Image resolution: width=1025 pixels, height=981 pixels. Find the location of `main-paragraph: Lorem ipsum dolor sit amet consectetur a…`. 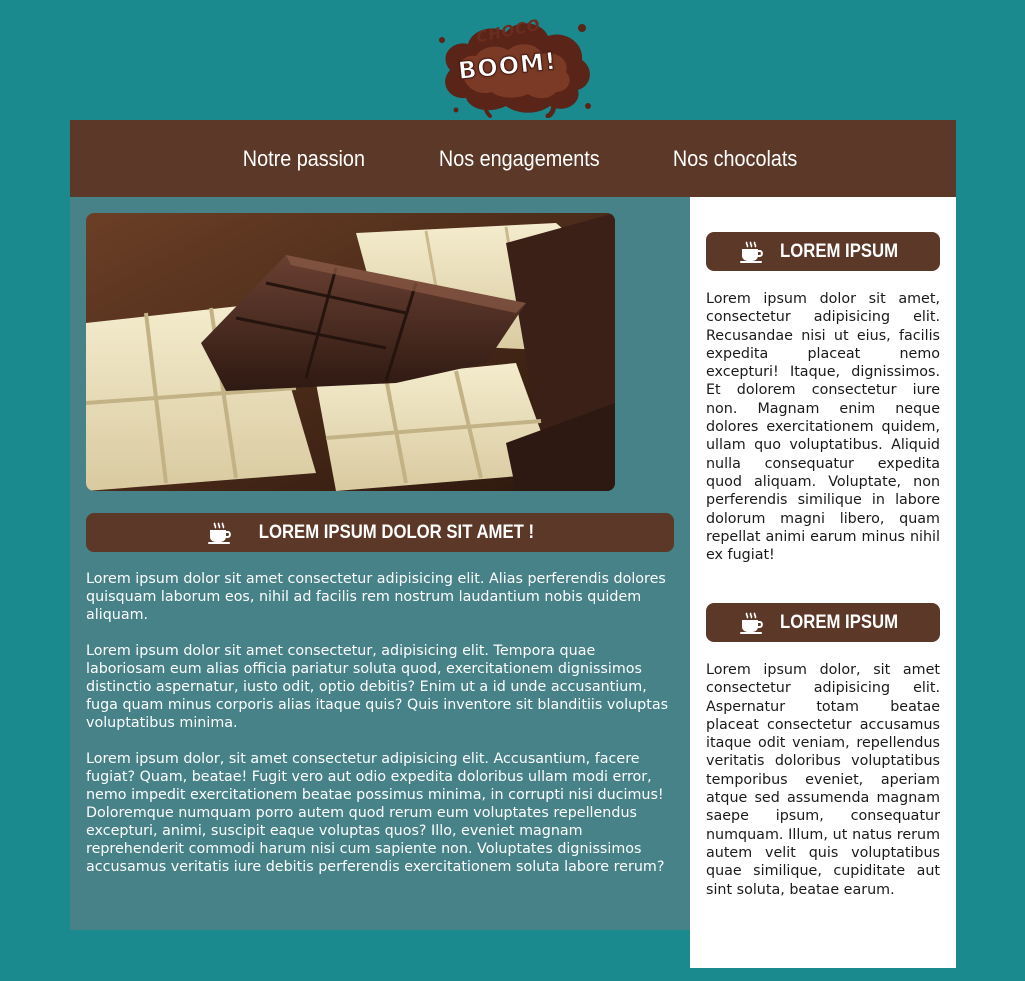

main-paragraph: Lorem ipsum dolor sit amet consectetur a… is located at coordinates (376, 597).